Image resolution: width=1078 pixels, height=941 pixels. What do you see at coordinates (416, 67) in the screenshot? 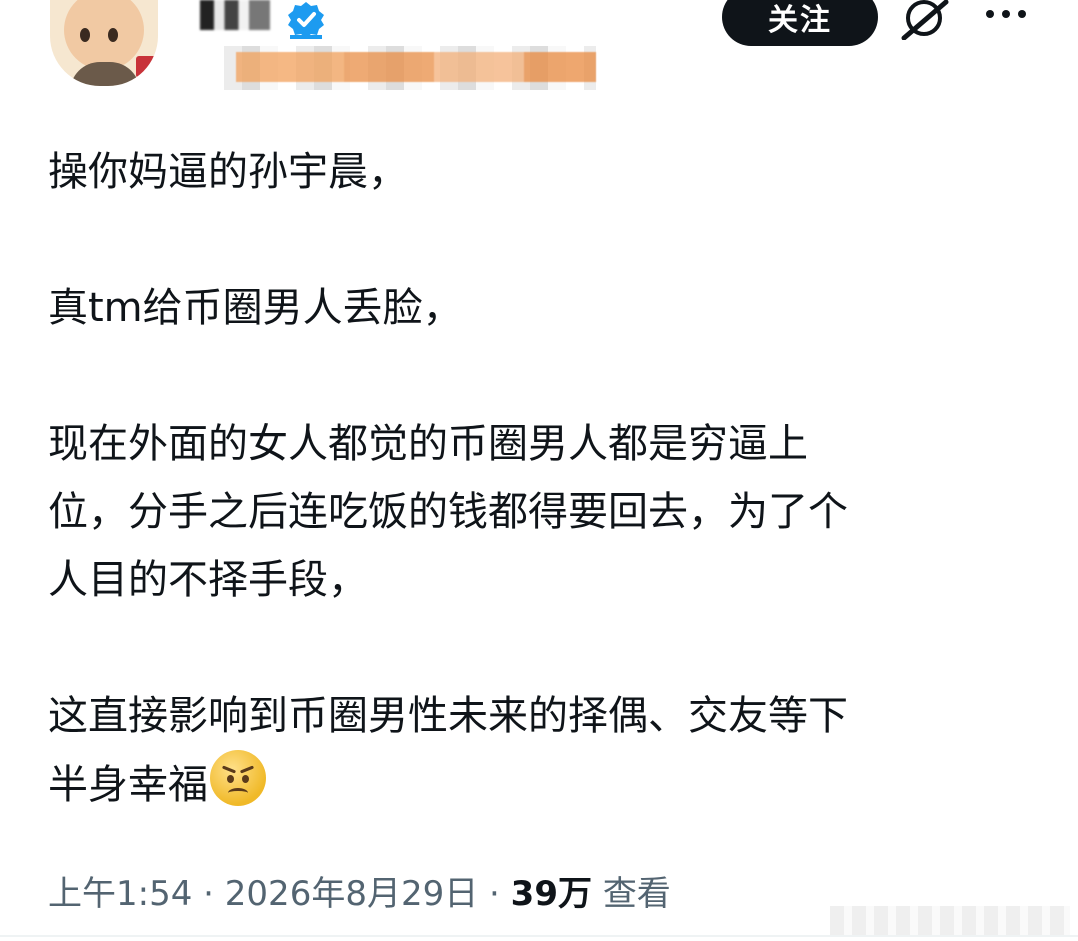
I see `handle-redacted-highlight` at bounding box center [416, 67].